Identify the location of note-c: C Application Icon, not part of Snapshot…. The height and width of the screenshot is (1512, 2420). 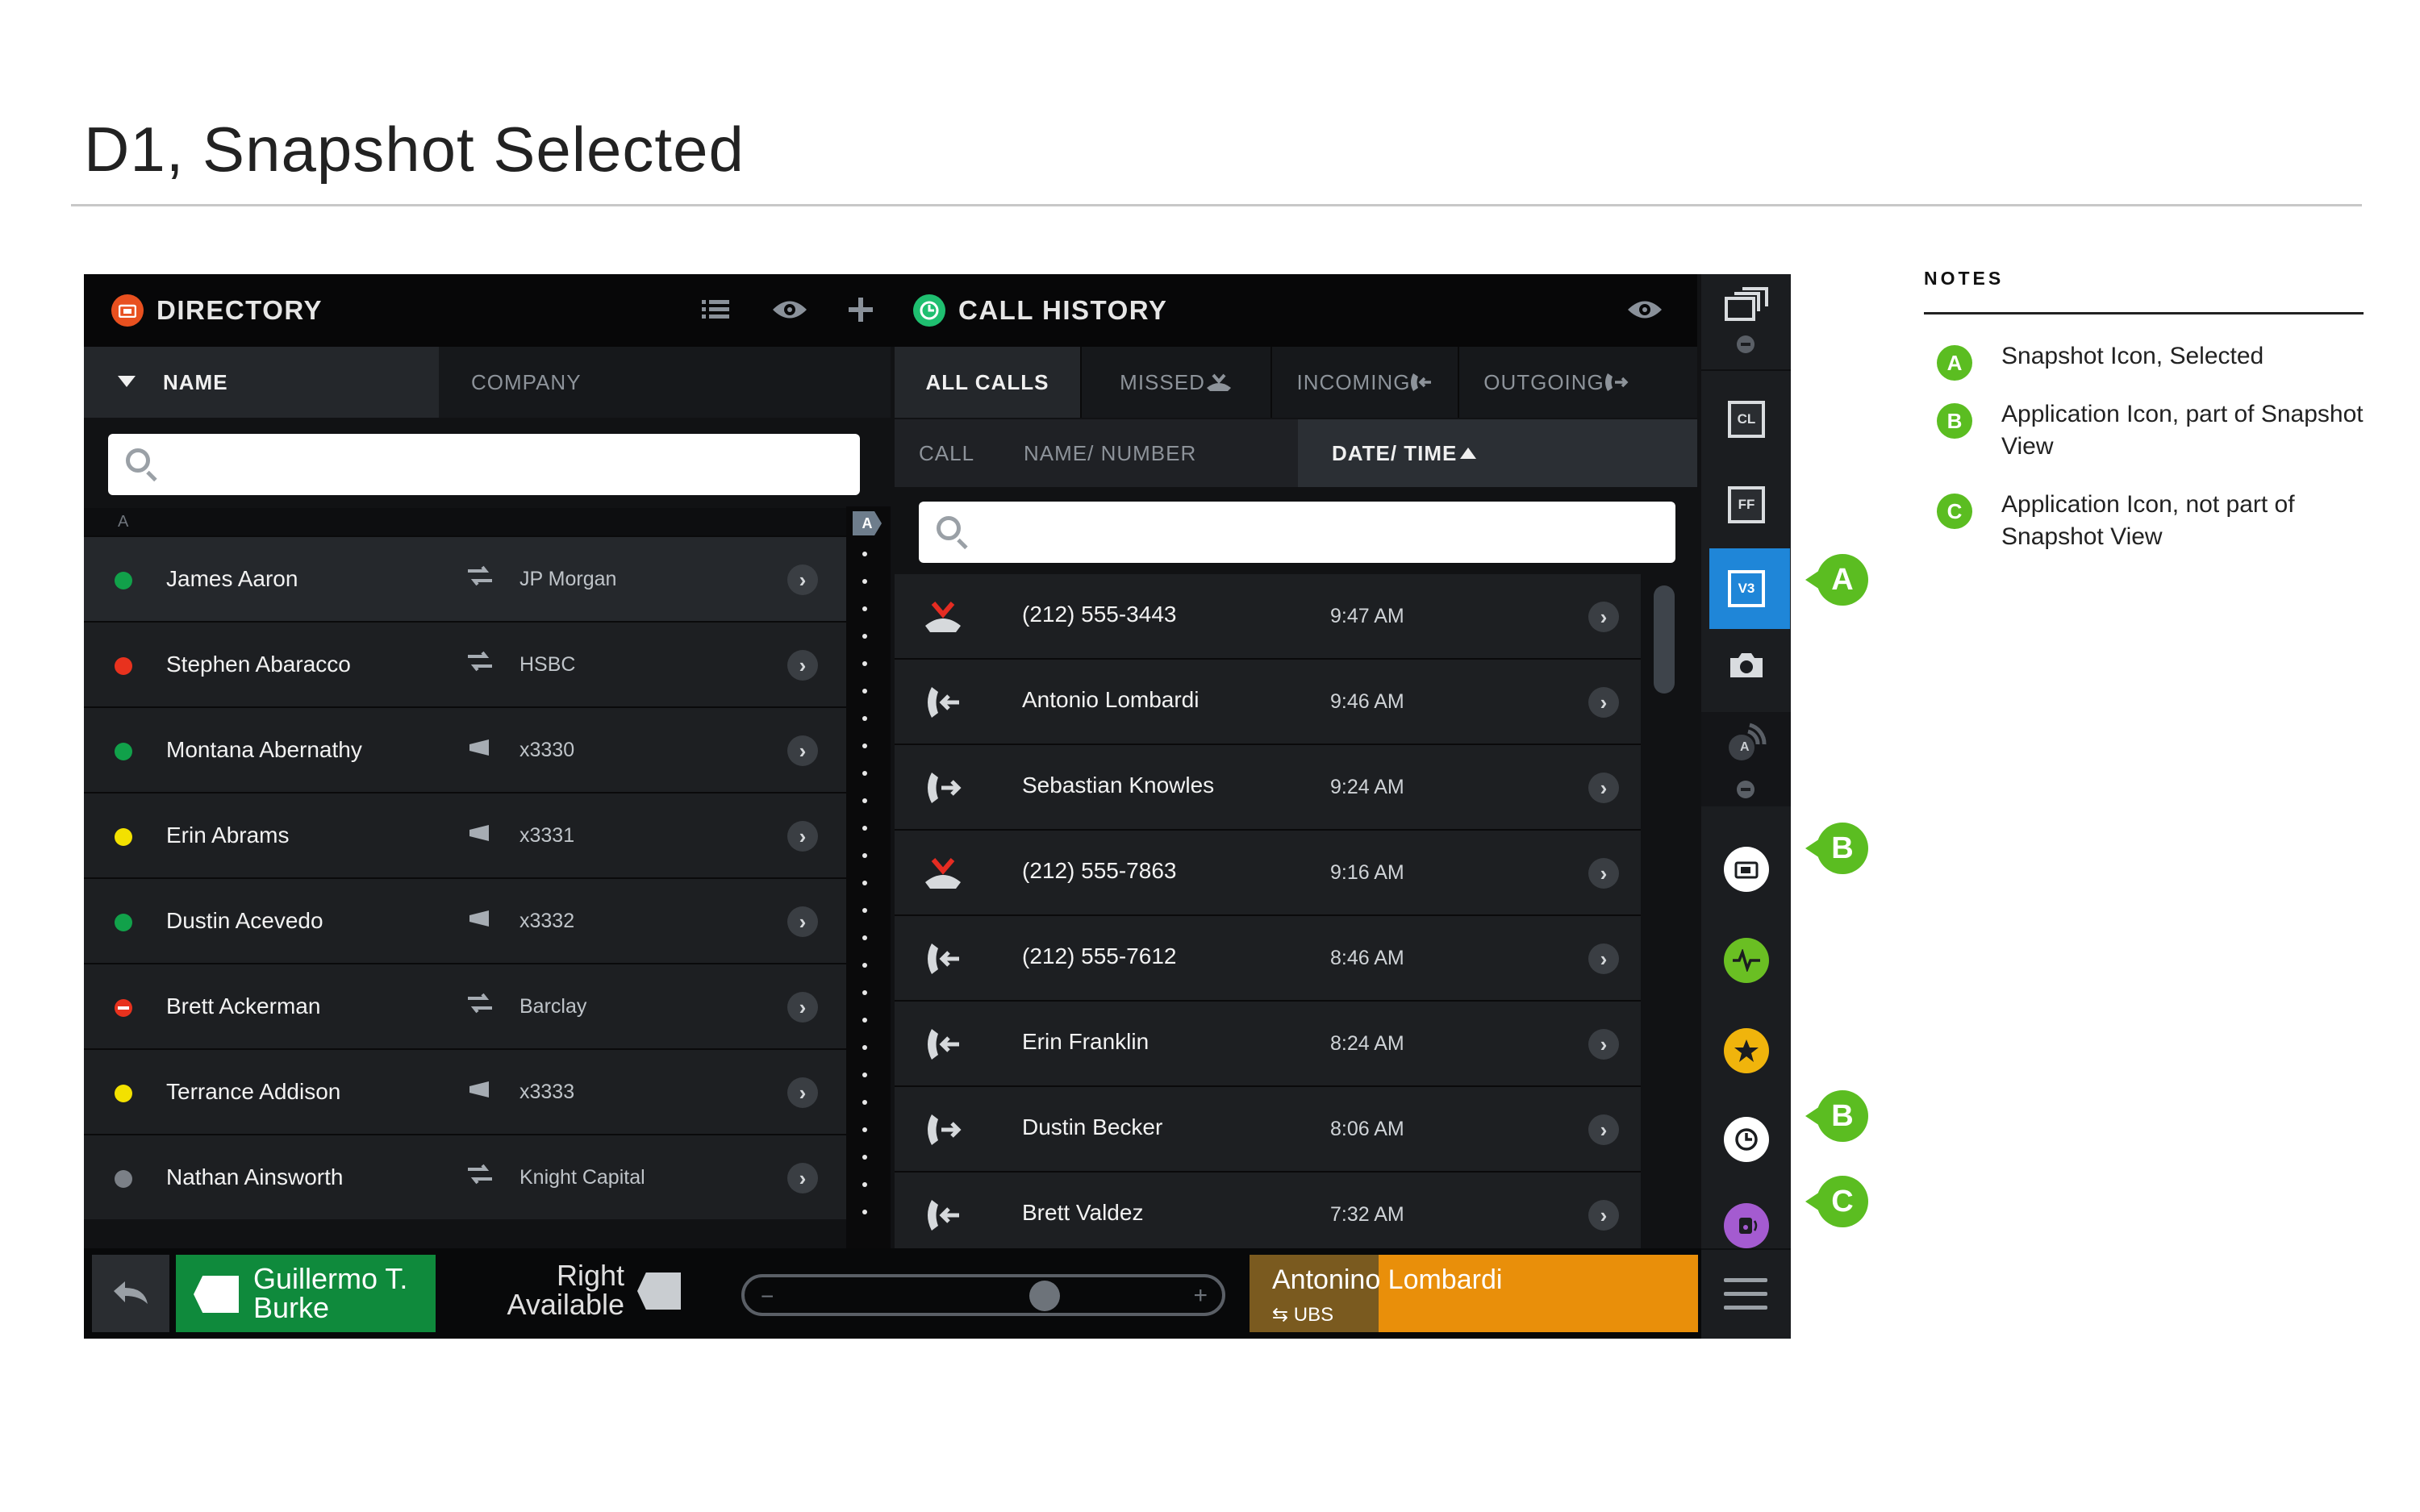
(2144, 521).